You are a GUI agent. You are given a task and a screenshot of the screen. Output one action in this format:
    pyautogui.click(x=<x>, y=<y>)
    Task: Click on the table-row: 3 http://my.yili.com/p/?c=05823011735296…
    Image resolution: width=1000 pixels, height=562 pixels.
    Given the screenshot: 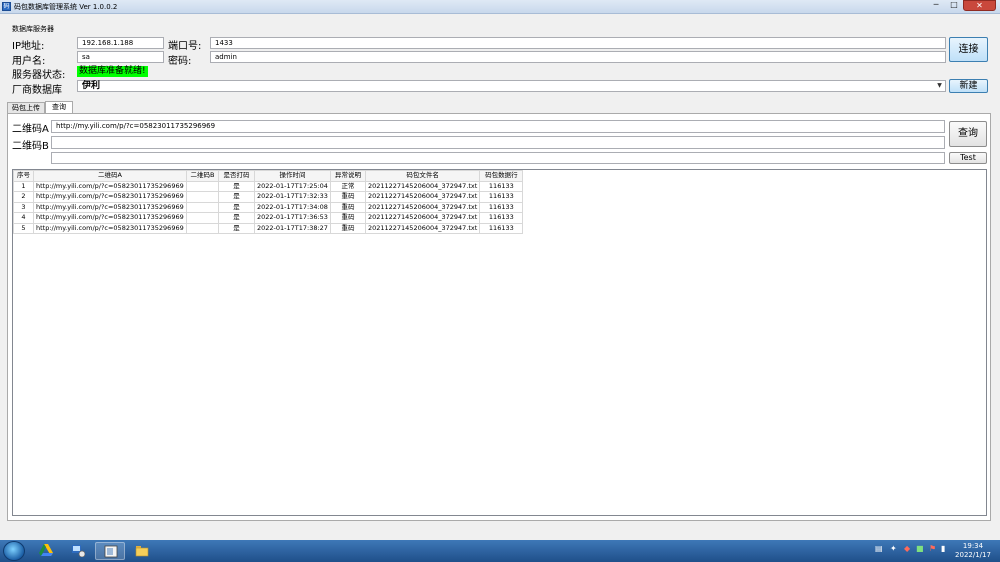 What is the action you would take?
    pyautogui.click(x=268, y=207)
    